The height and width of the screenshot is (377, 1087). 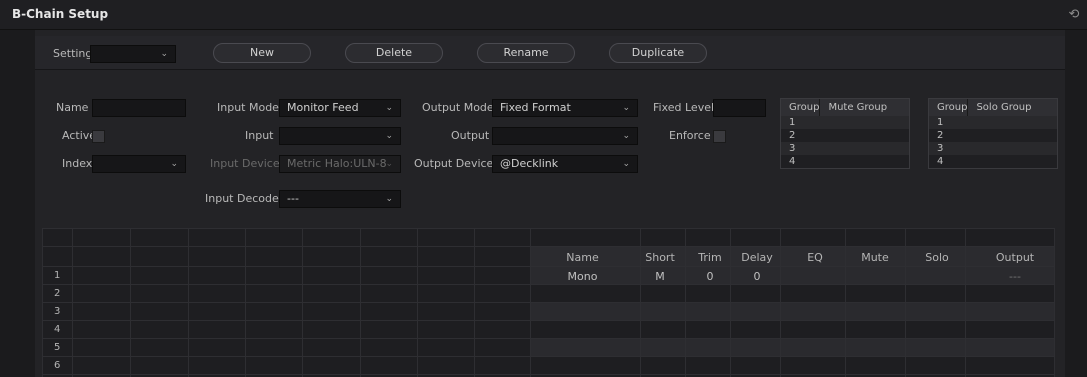 I want to click on enforce-checkbox, so click(x=719, y=136).